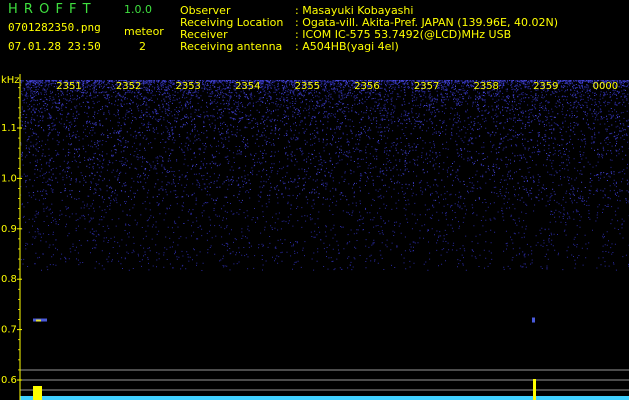 This screenshot has width=629, height=400. What do you see at coordinates (231, 46) in the screenshot?
I see `antenna-label: Receiving antenna` at bounding box center [231, 46].